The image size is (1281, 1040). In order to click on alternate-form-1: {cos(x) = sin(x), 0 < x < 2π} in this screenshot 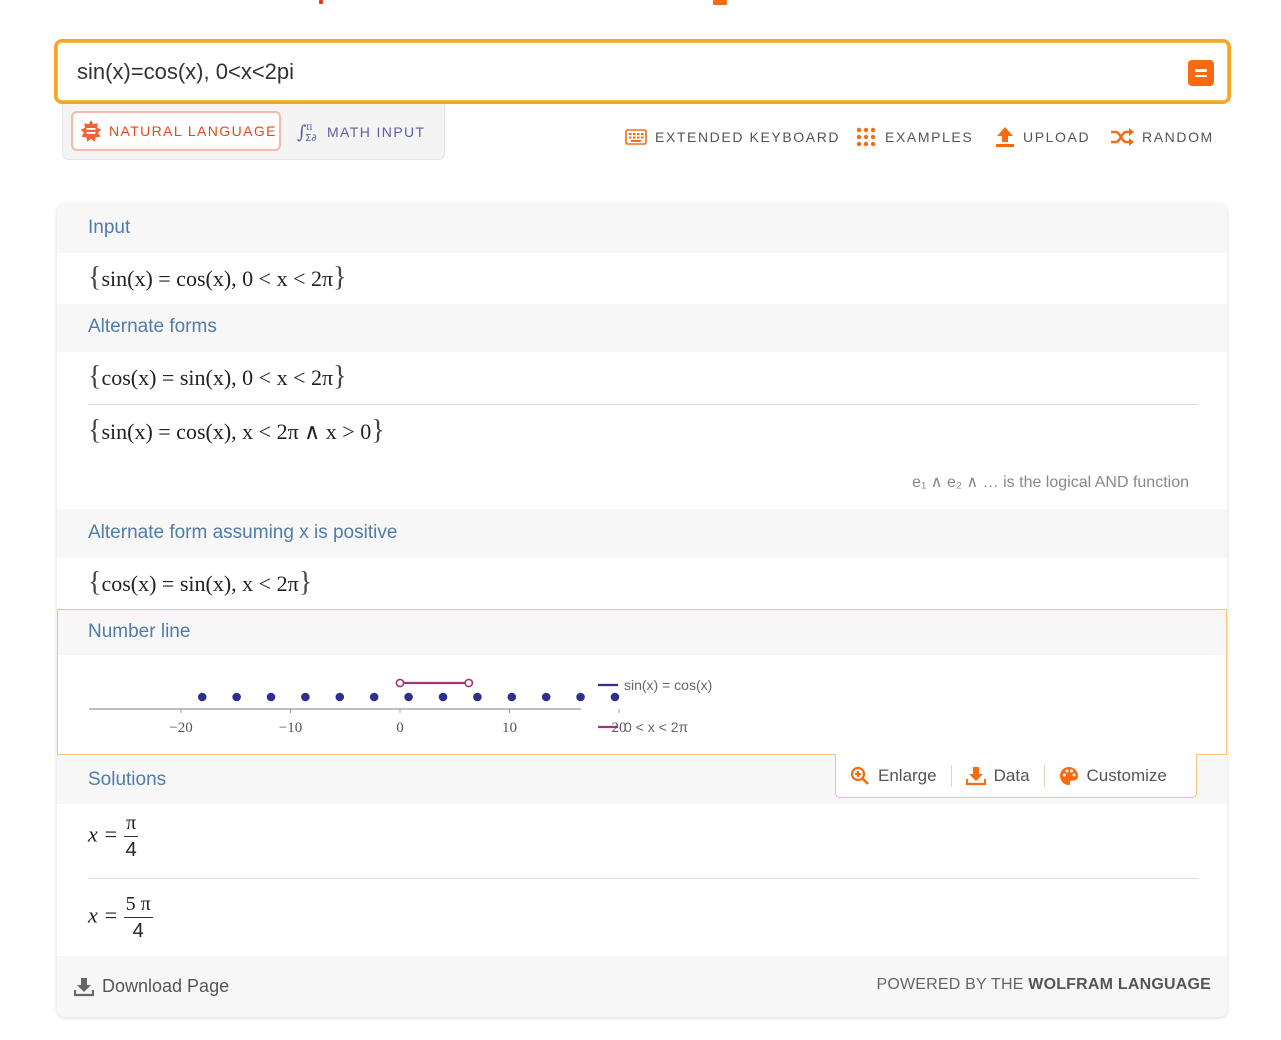, I will do `click(217, 377)`.